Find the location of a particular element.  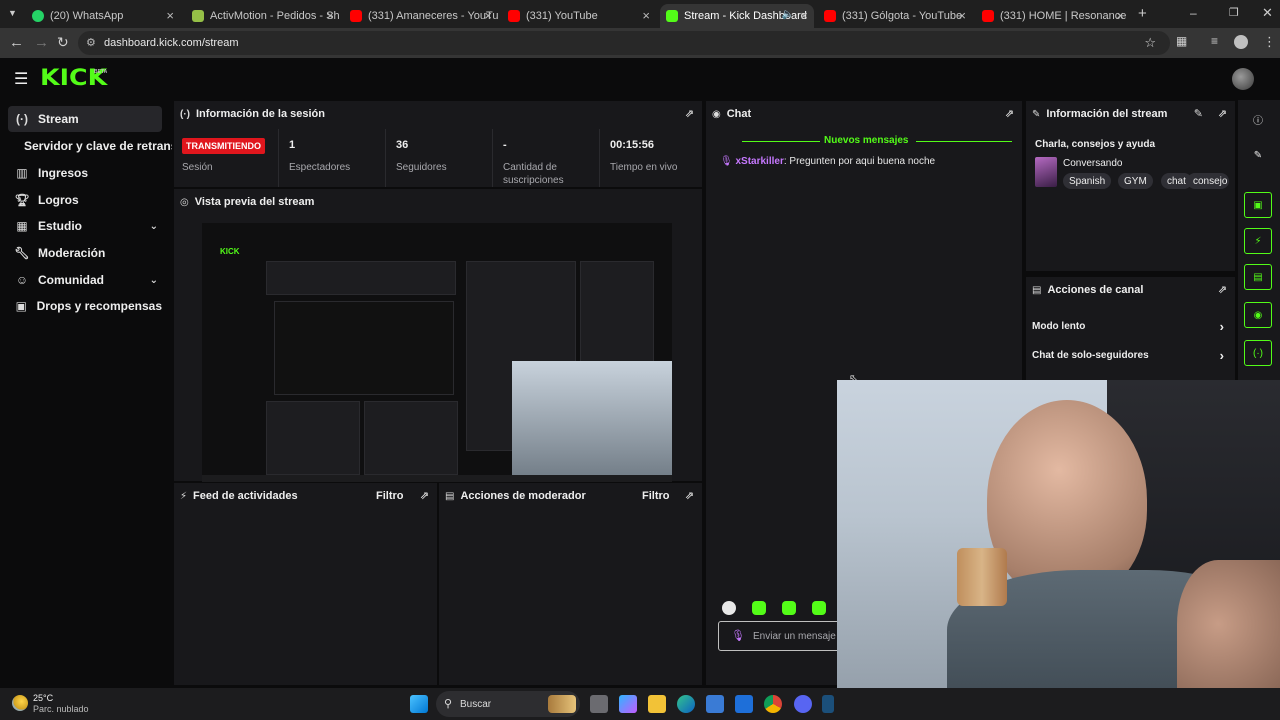

edge-icon is located at coordinates (686, 704).